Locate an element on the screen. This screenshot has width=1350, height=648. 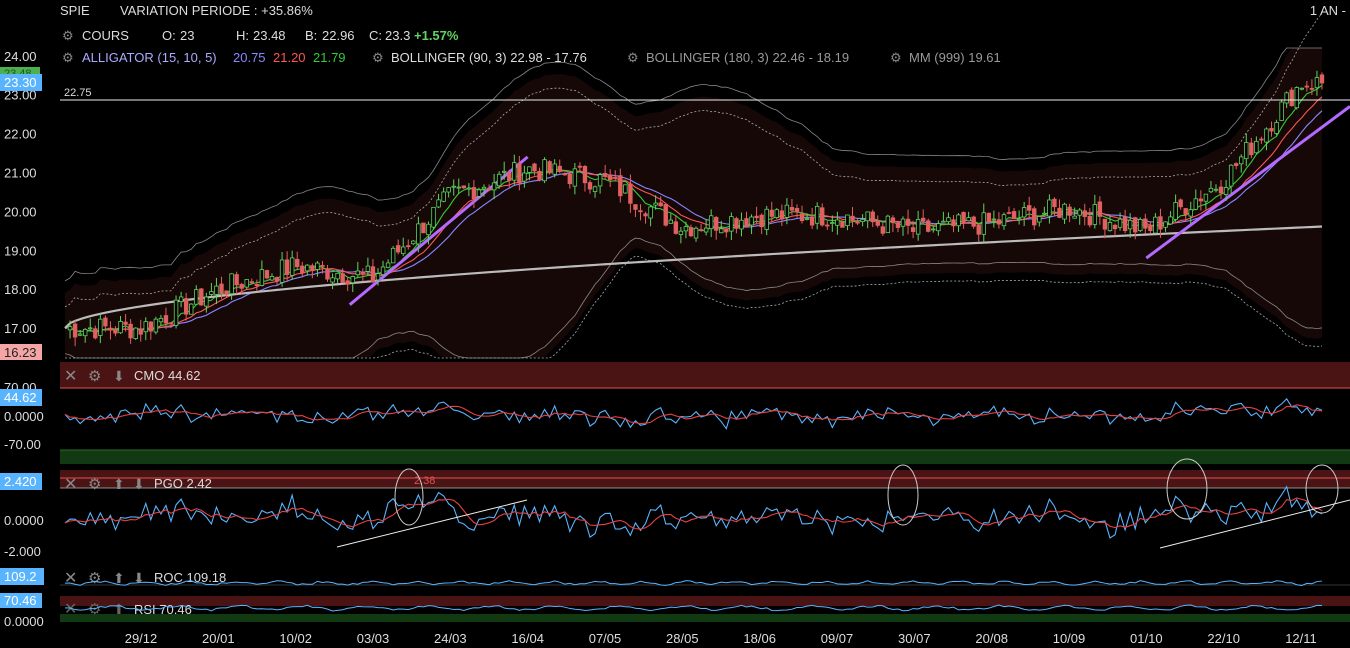
alligator-value-3: 21.79 is located at coordinates (329, 57).